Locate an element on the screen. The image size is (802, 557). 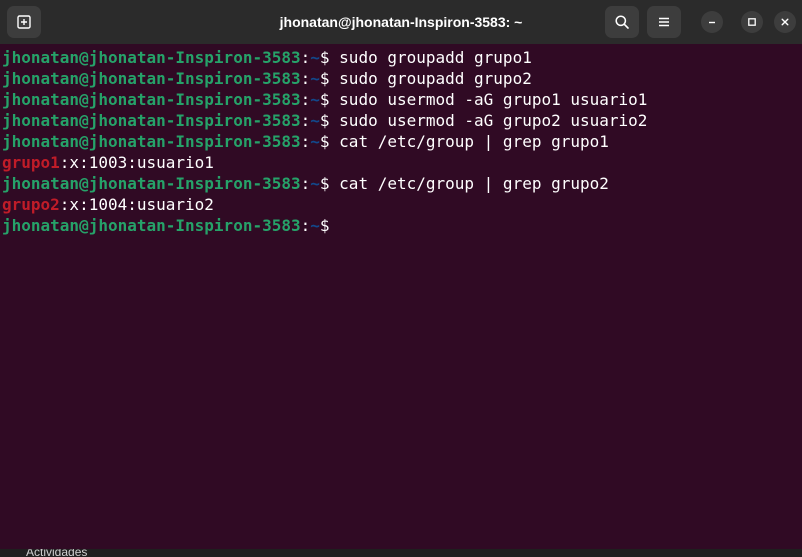
grep-match-text: grupo2 is located at coordinates (31, 204).